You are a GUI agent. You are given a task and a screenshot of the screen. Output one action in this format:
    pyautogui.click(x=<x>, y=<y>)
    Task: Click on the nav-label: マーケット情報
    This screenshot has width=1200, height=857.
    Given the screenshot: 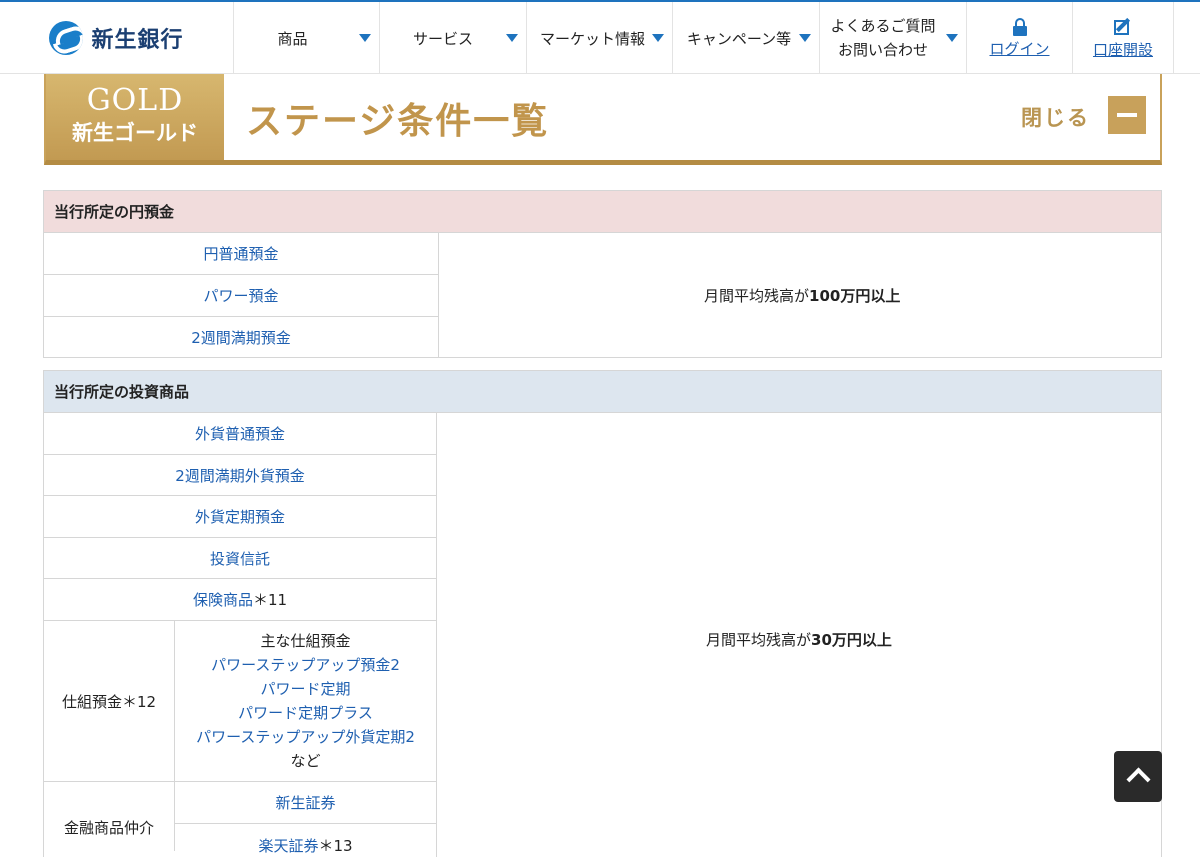 What is the action you would take?
    pyautogui.click(x=592, y=38)
    